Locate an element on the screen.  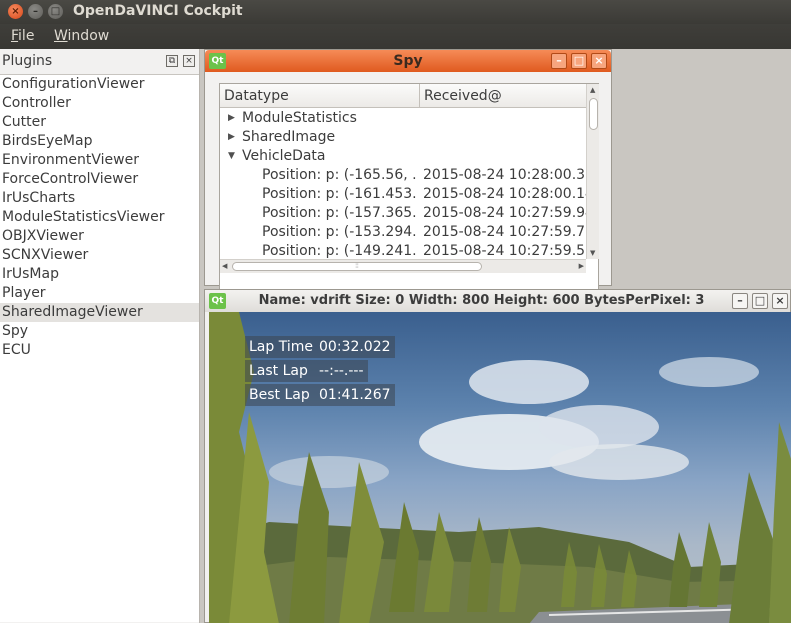
plugin-item: Controller is located at coordinates (99, 103).